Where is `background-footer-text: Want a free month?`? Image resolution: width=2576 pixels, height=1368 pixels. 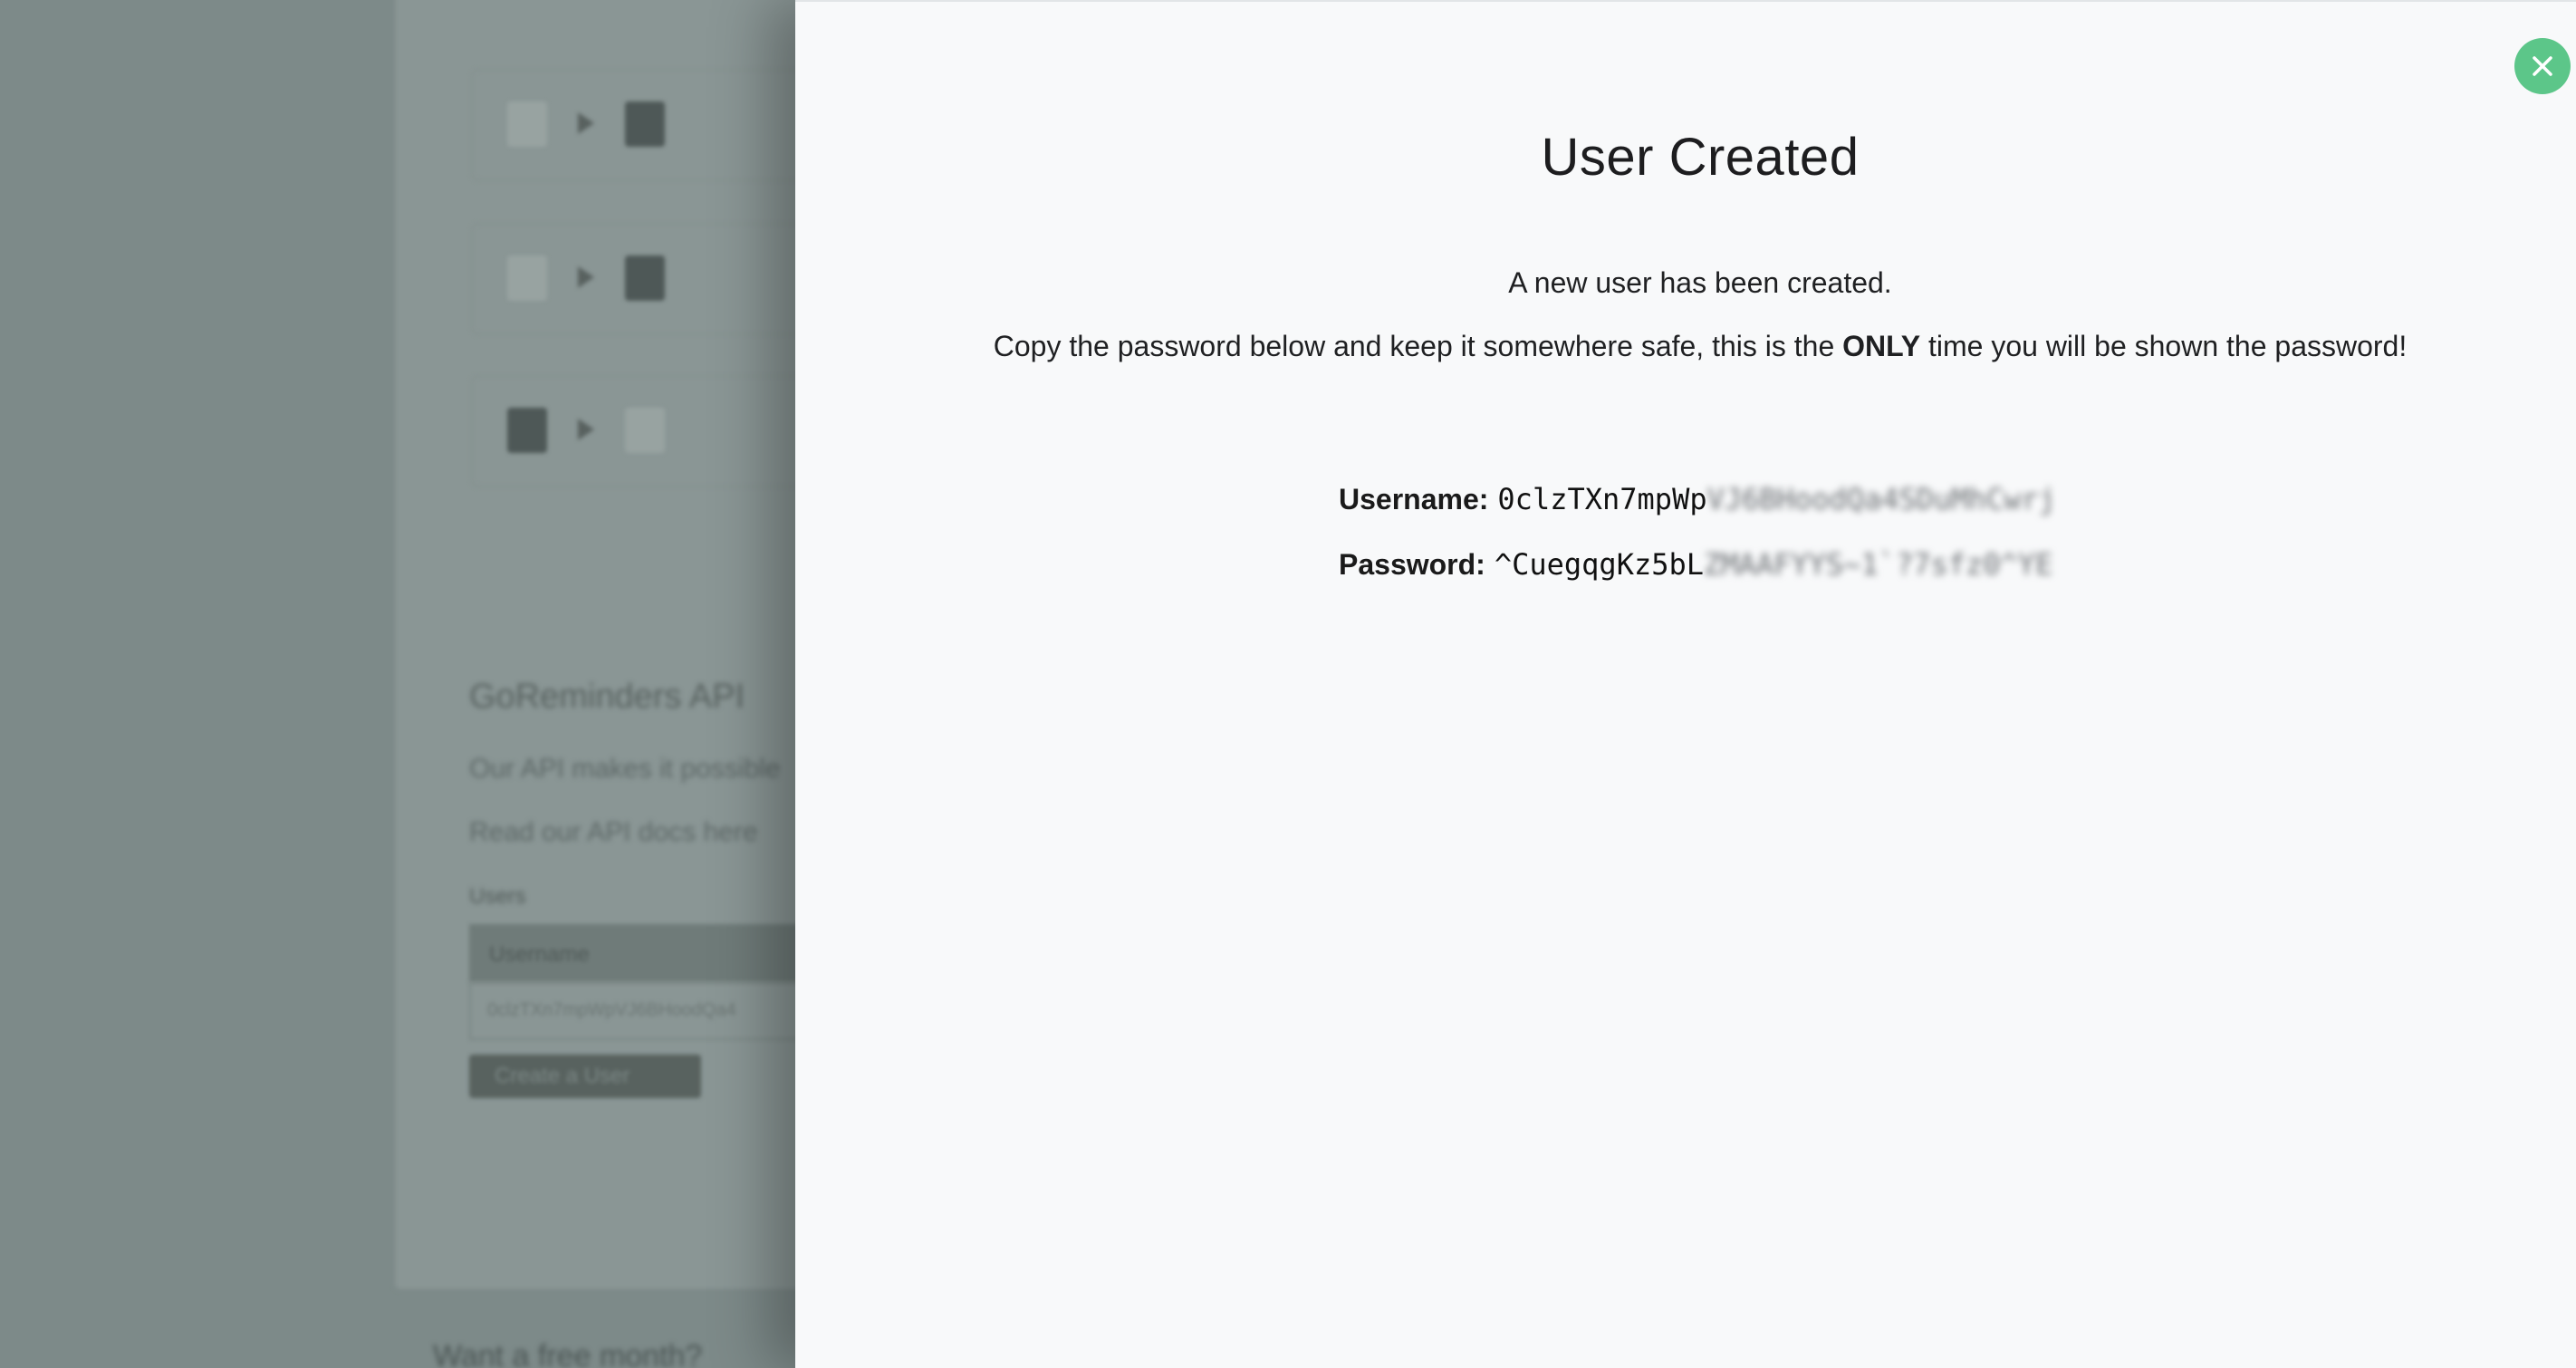 background-footer-text: Want a free month? is located at coordinates (568, 1353).